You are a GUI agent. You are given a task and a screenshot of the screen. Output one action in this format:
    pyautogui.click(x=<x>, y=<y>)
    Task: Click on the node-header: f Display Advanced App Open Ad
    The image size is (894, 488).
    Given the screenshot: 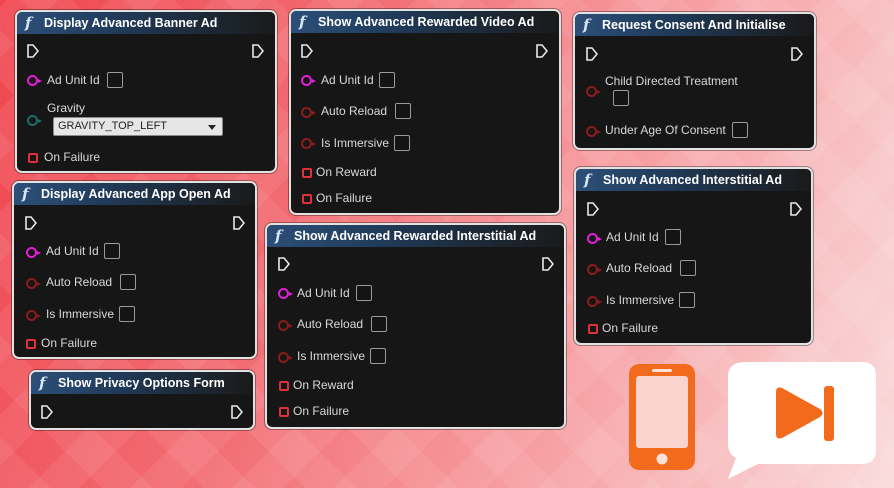 What is the action you would take?
    pyautogui.click(x=134, y=194)
    